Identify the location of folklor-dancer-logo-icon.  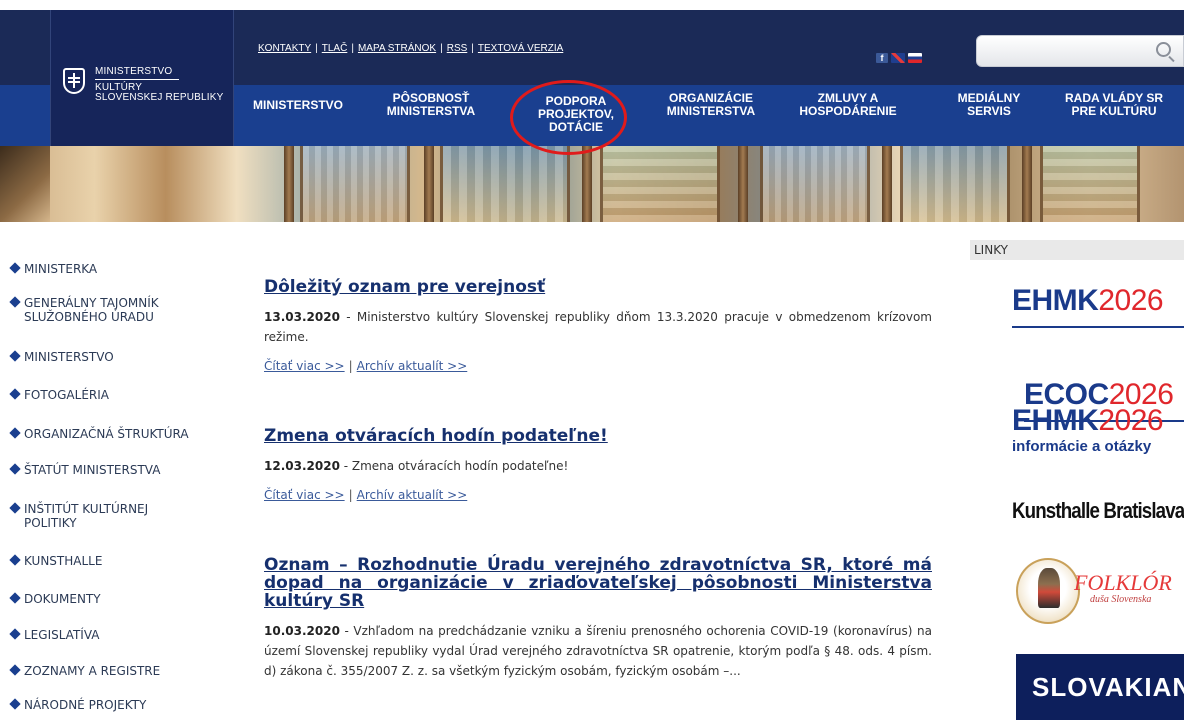
(1048, 591).